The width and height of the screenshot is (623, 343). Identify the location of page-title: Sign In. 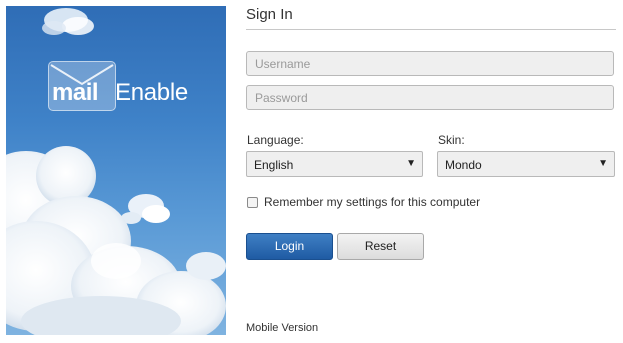
(269, 14).